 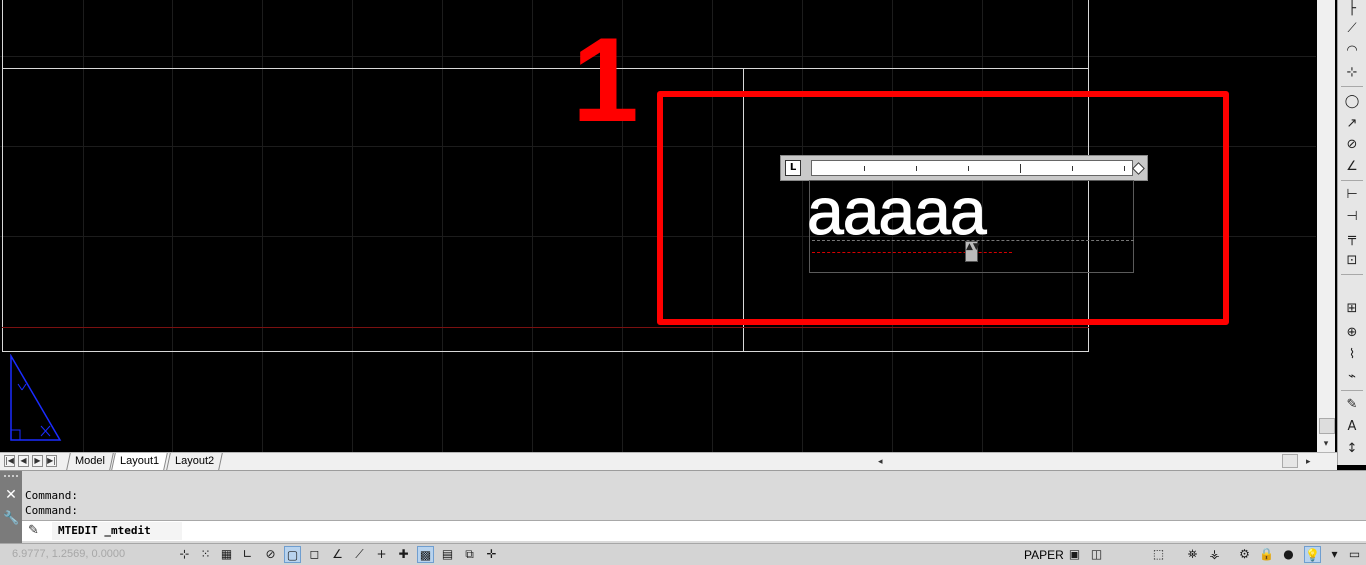 I want to click on workspace-switching-icon: ⚙, so click(x=1244, y=554).